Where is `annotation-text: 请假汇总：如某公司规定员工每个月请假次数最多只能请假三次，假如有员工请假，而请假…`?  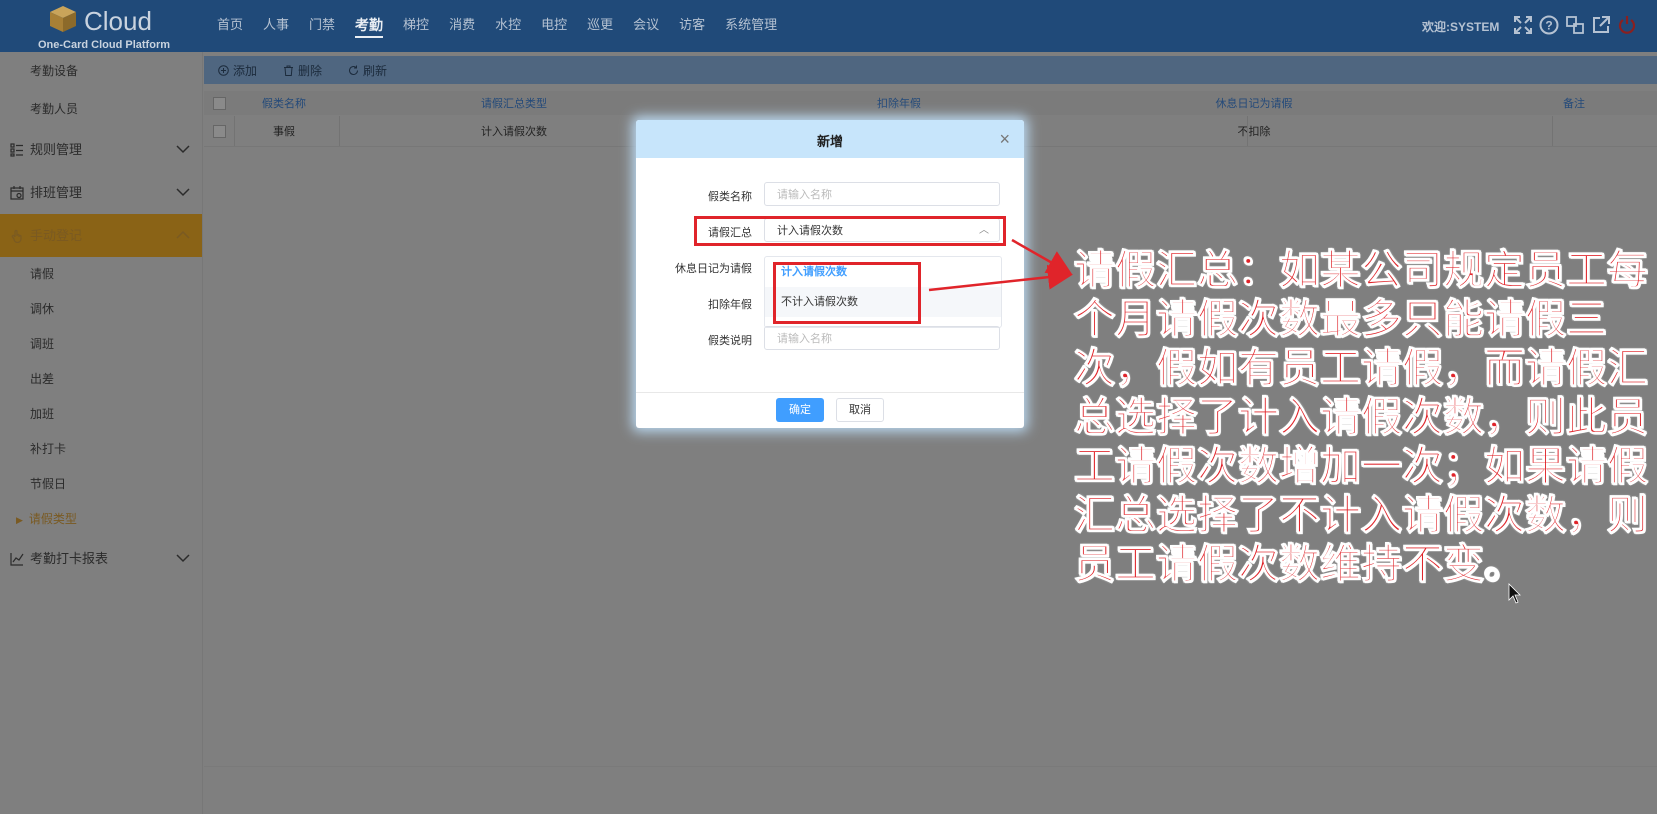
annotation-text: 请假汇总：如某公司规定员工每个月请假次数最多只能请假三次，假如有员工请假，而请假… is located at coordinates (1361, 417).